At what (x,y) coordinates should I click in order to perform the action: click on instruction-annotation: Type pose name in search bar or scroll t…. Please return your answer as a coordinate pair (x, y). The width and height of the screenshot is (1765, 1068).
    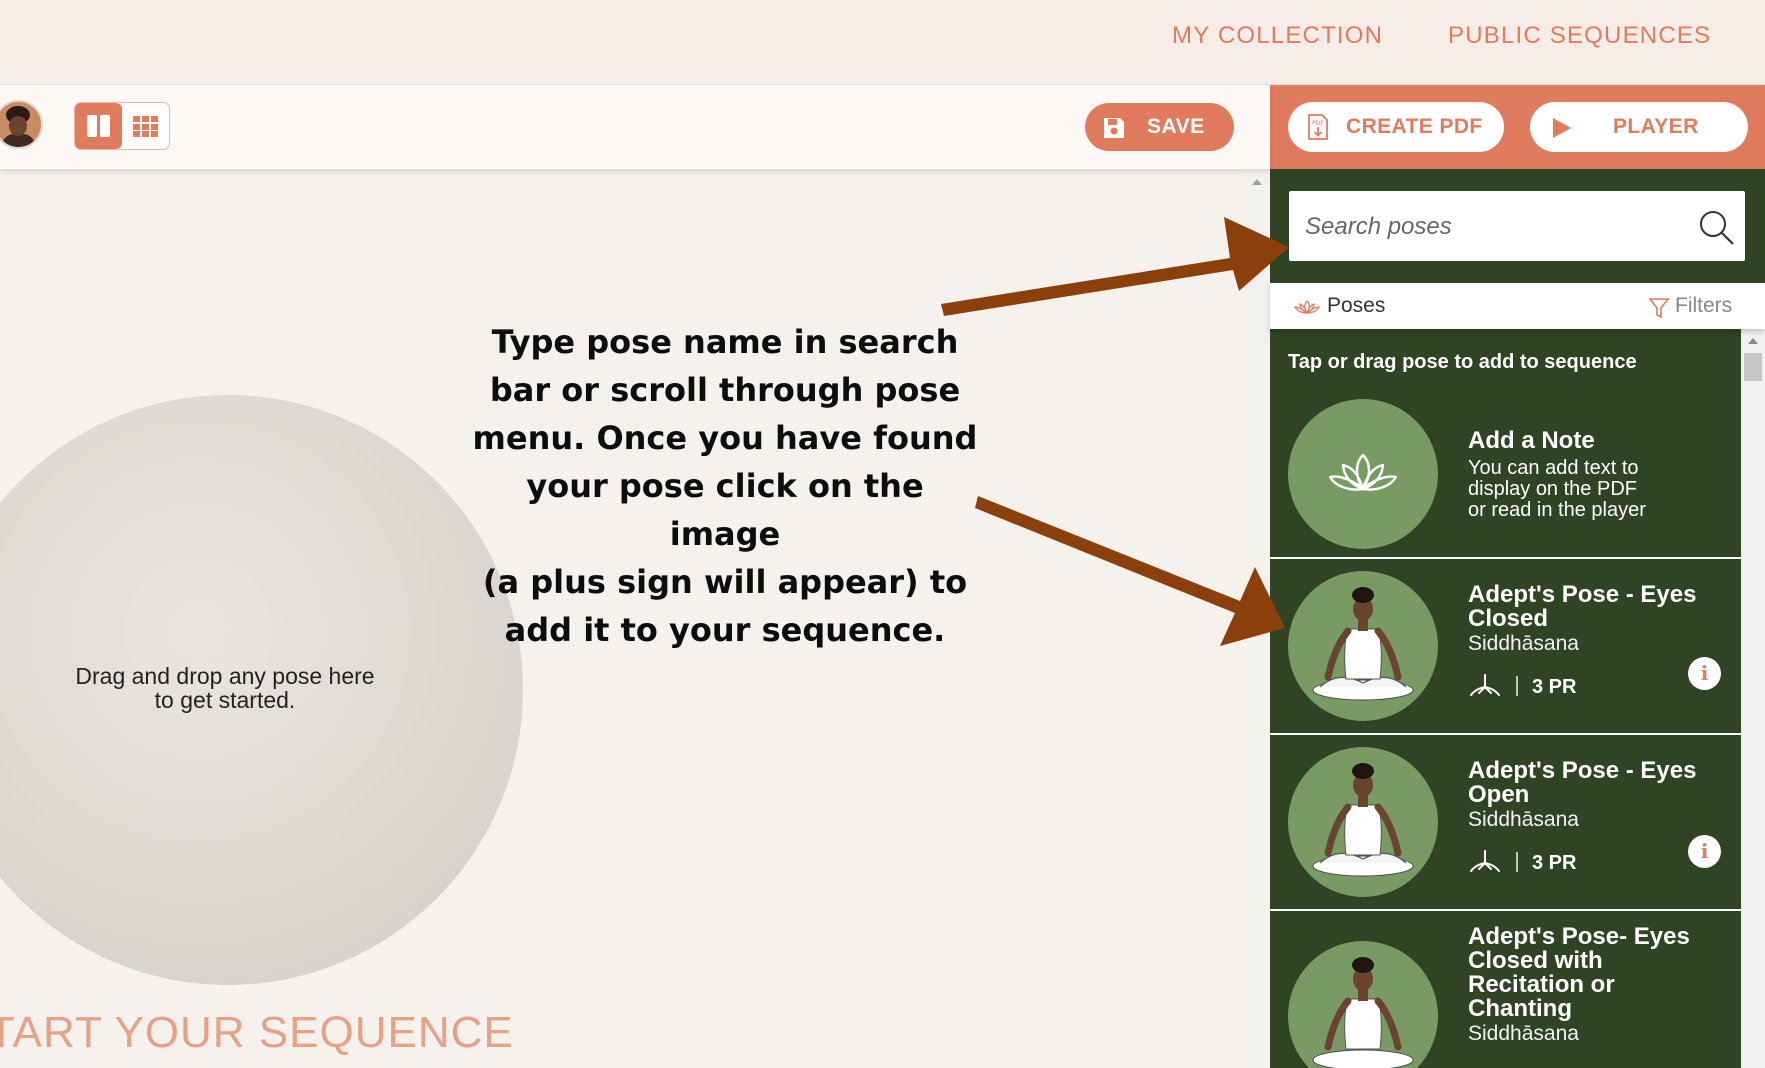
    Looking at the image, I should click on (725, 486).